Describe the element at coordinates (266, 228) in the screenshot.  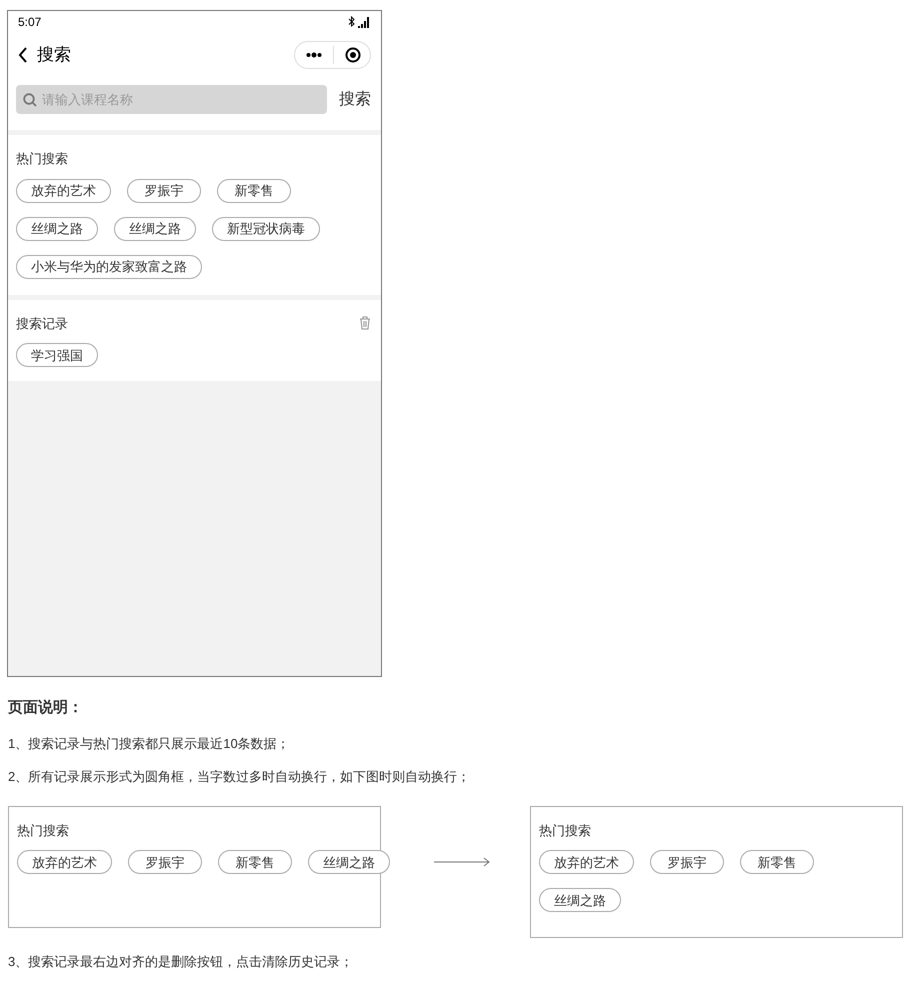
I see `search-tag: 新型冠状病毒` at that location.